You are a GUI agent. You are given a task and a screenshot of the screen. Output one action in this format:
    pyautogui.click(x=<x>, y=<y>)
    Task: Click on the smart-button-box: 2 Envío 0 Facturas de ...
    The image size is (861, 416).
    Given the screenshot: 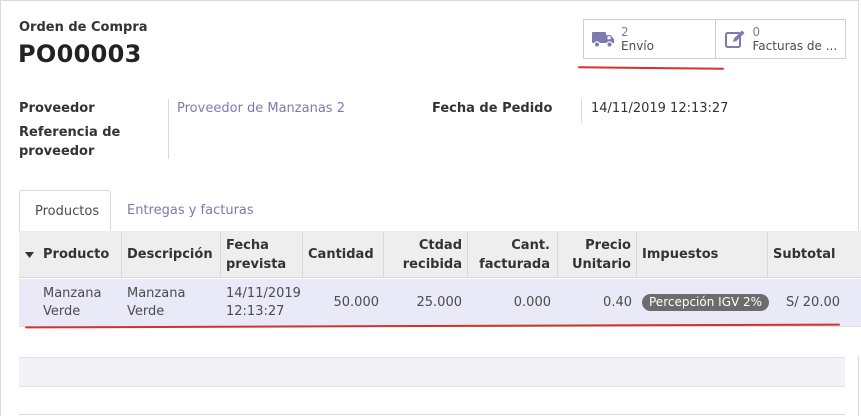 What is the action you would take?
    pyautogui.click(x=714, y=39)
    